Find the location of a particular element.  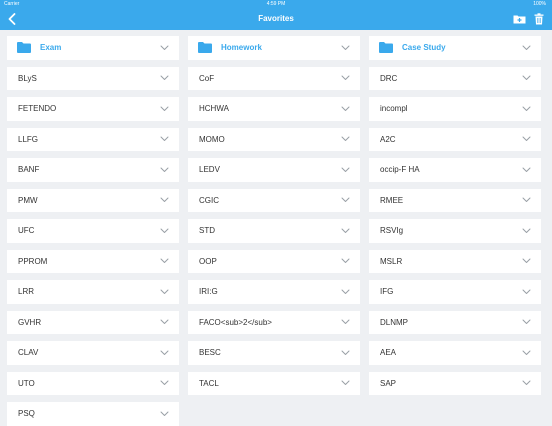

new-folder-icon is located at coordinates (519, 19).